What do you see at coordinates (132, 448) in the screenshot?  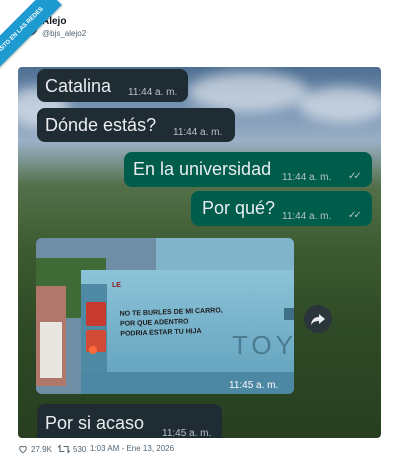 I see `post-timestamp: 1:03 AM - Ene 13, 2026` at bounding box center [132, 448].